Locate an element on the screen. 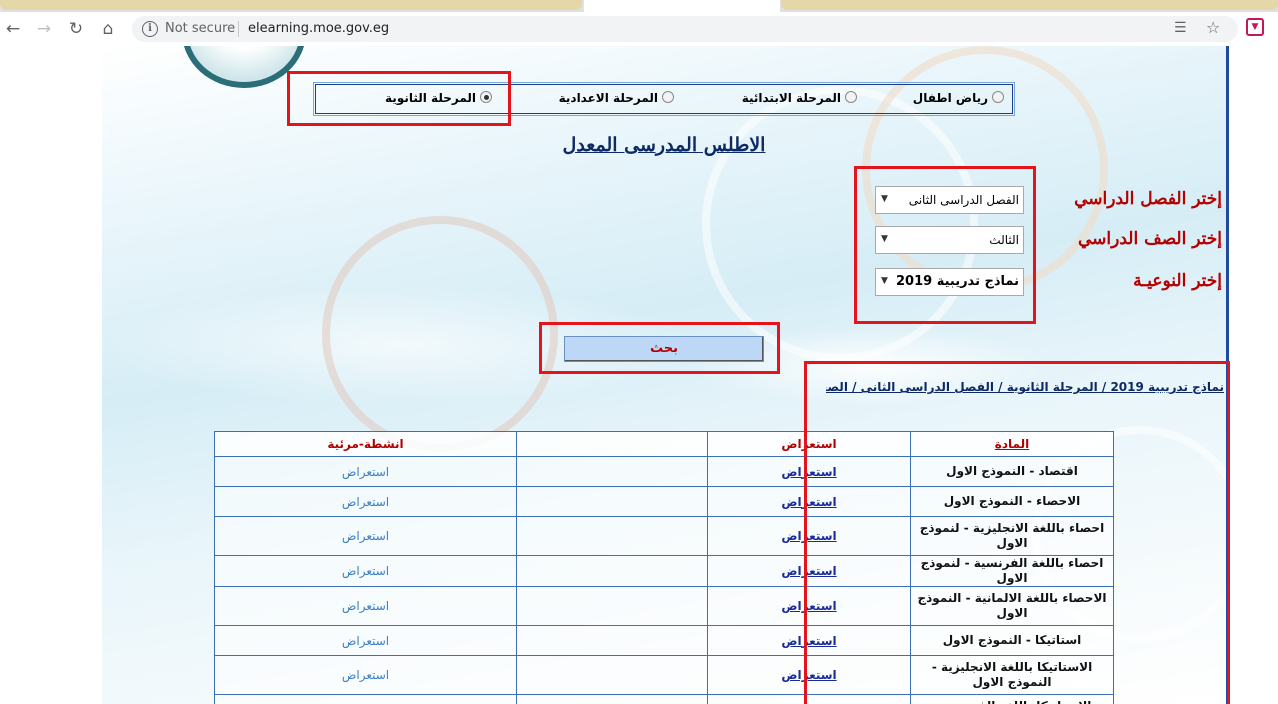 This screenshot has width=1278, height=704. type-select-value: نماذج تدريبية 2019 is located at coordinates (957, 281).